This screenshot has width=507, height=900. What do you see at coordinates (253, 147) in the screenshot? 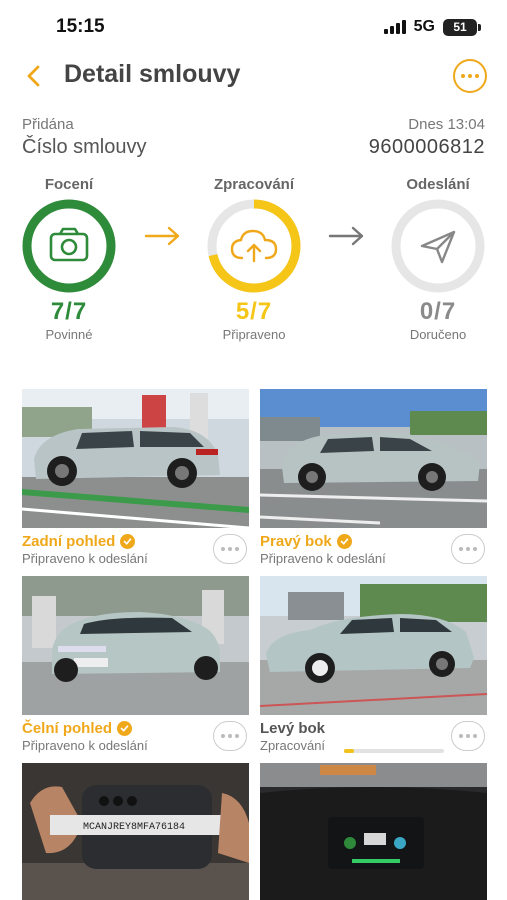
I see `contract-number-row: Číslo smlouvy 9600006812` at bounding box center [253, 147].